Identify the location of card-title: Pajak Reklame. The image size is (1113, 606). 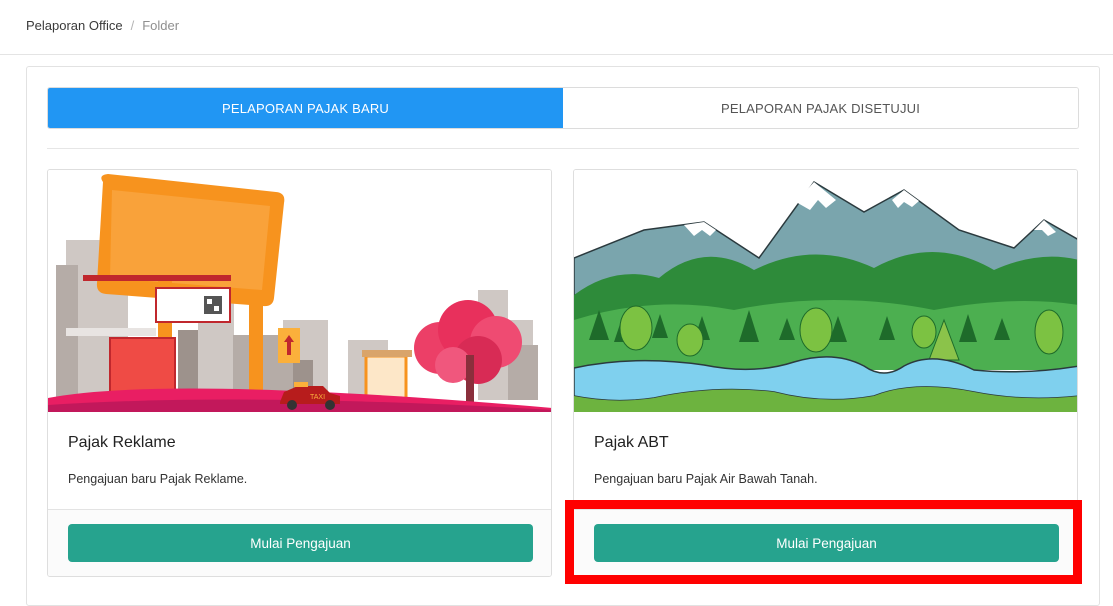
(122, 442).